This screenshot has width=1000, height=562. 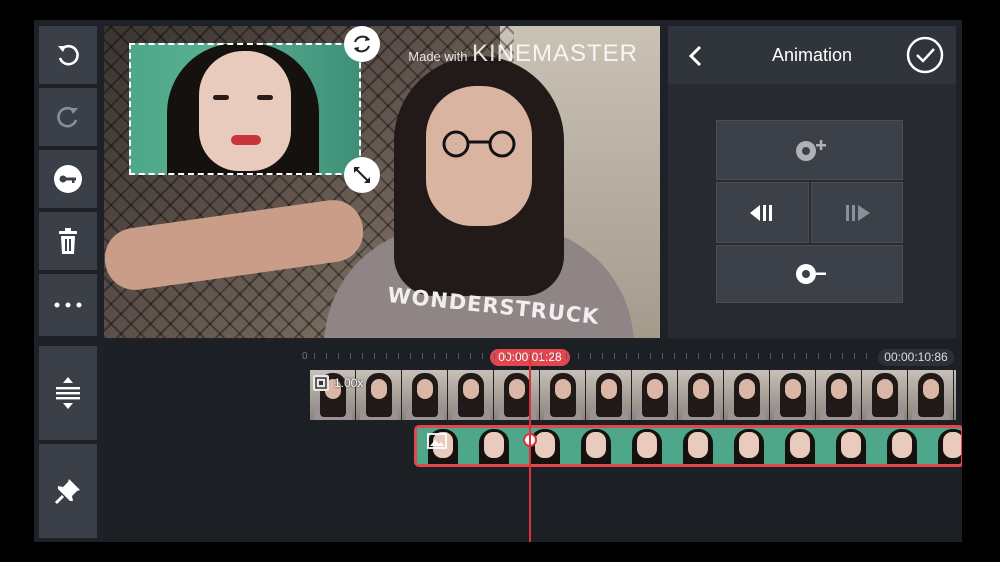 What do you see at coordinates (916, 357) in the screenshot?
I see `total-time: 00:00:10:86` at bounding box center [916, 357].